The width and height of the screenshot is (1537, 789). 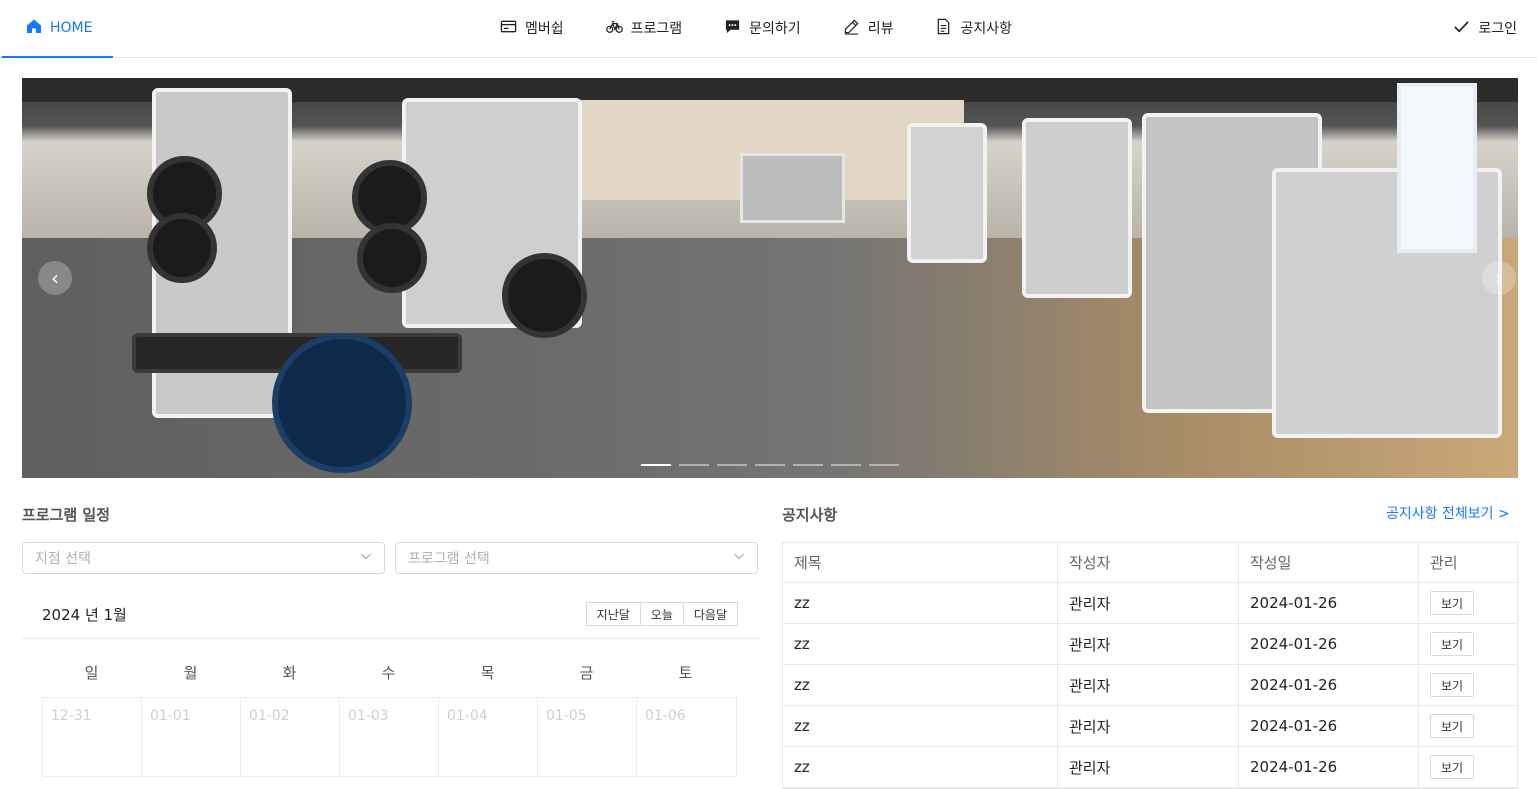 What do you see at coordinates (686, 737) in the screenshot?
I see `calendar-day: 01-06` at bounding box center [686, 737].